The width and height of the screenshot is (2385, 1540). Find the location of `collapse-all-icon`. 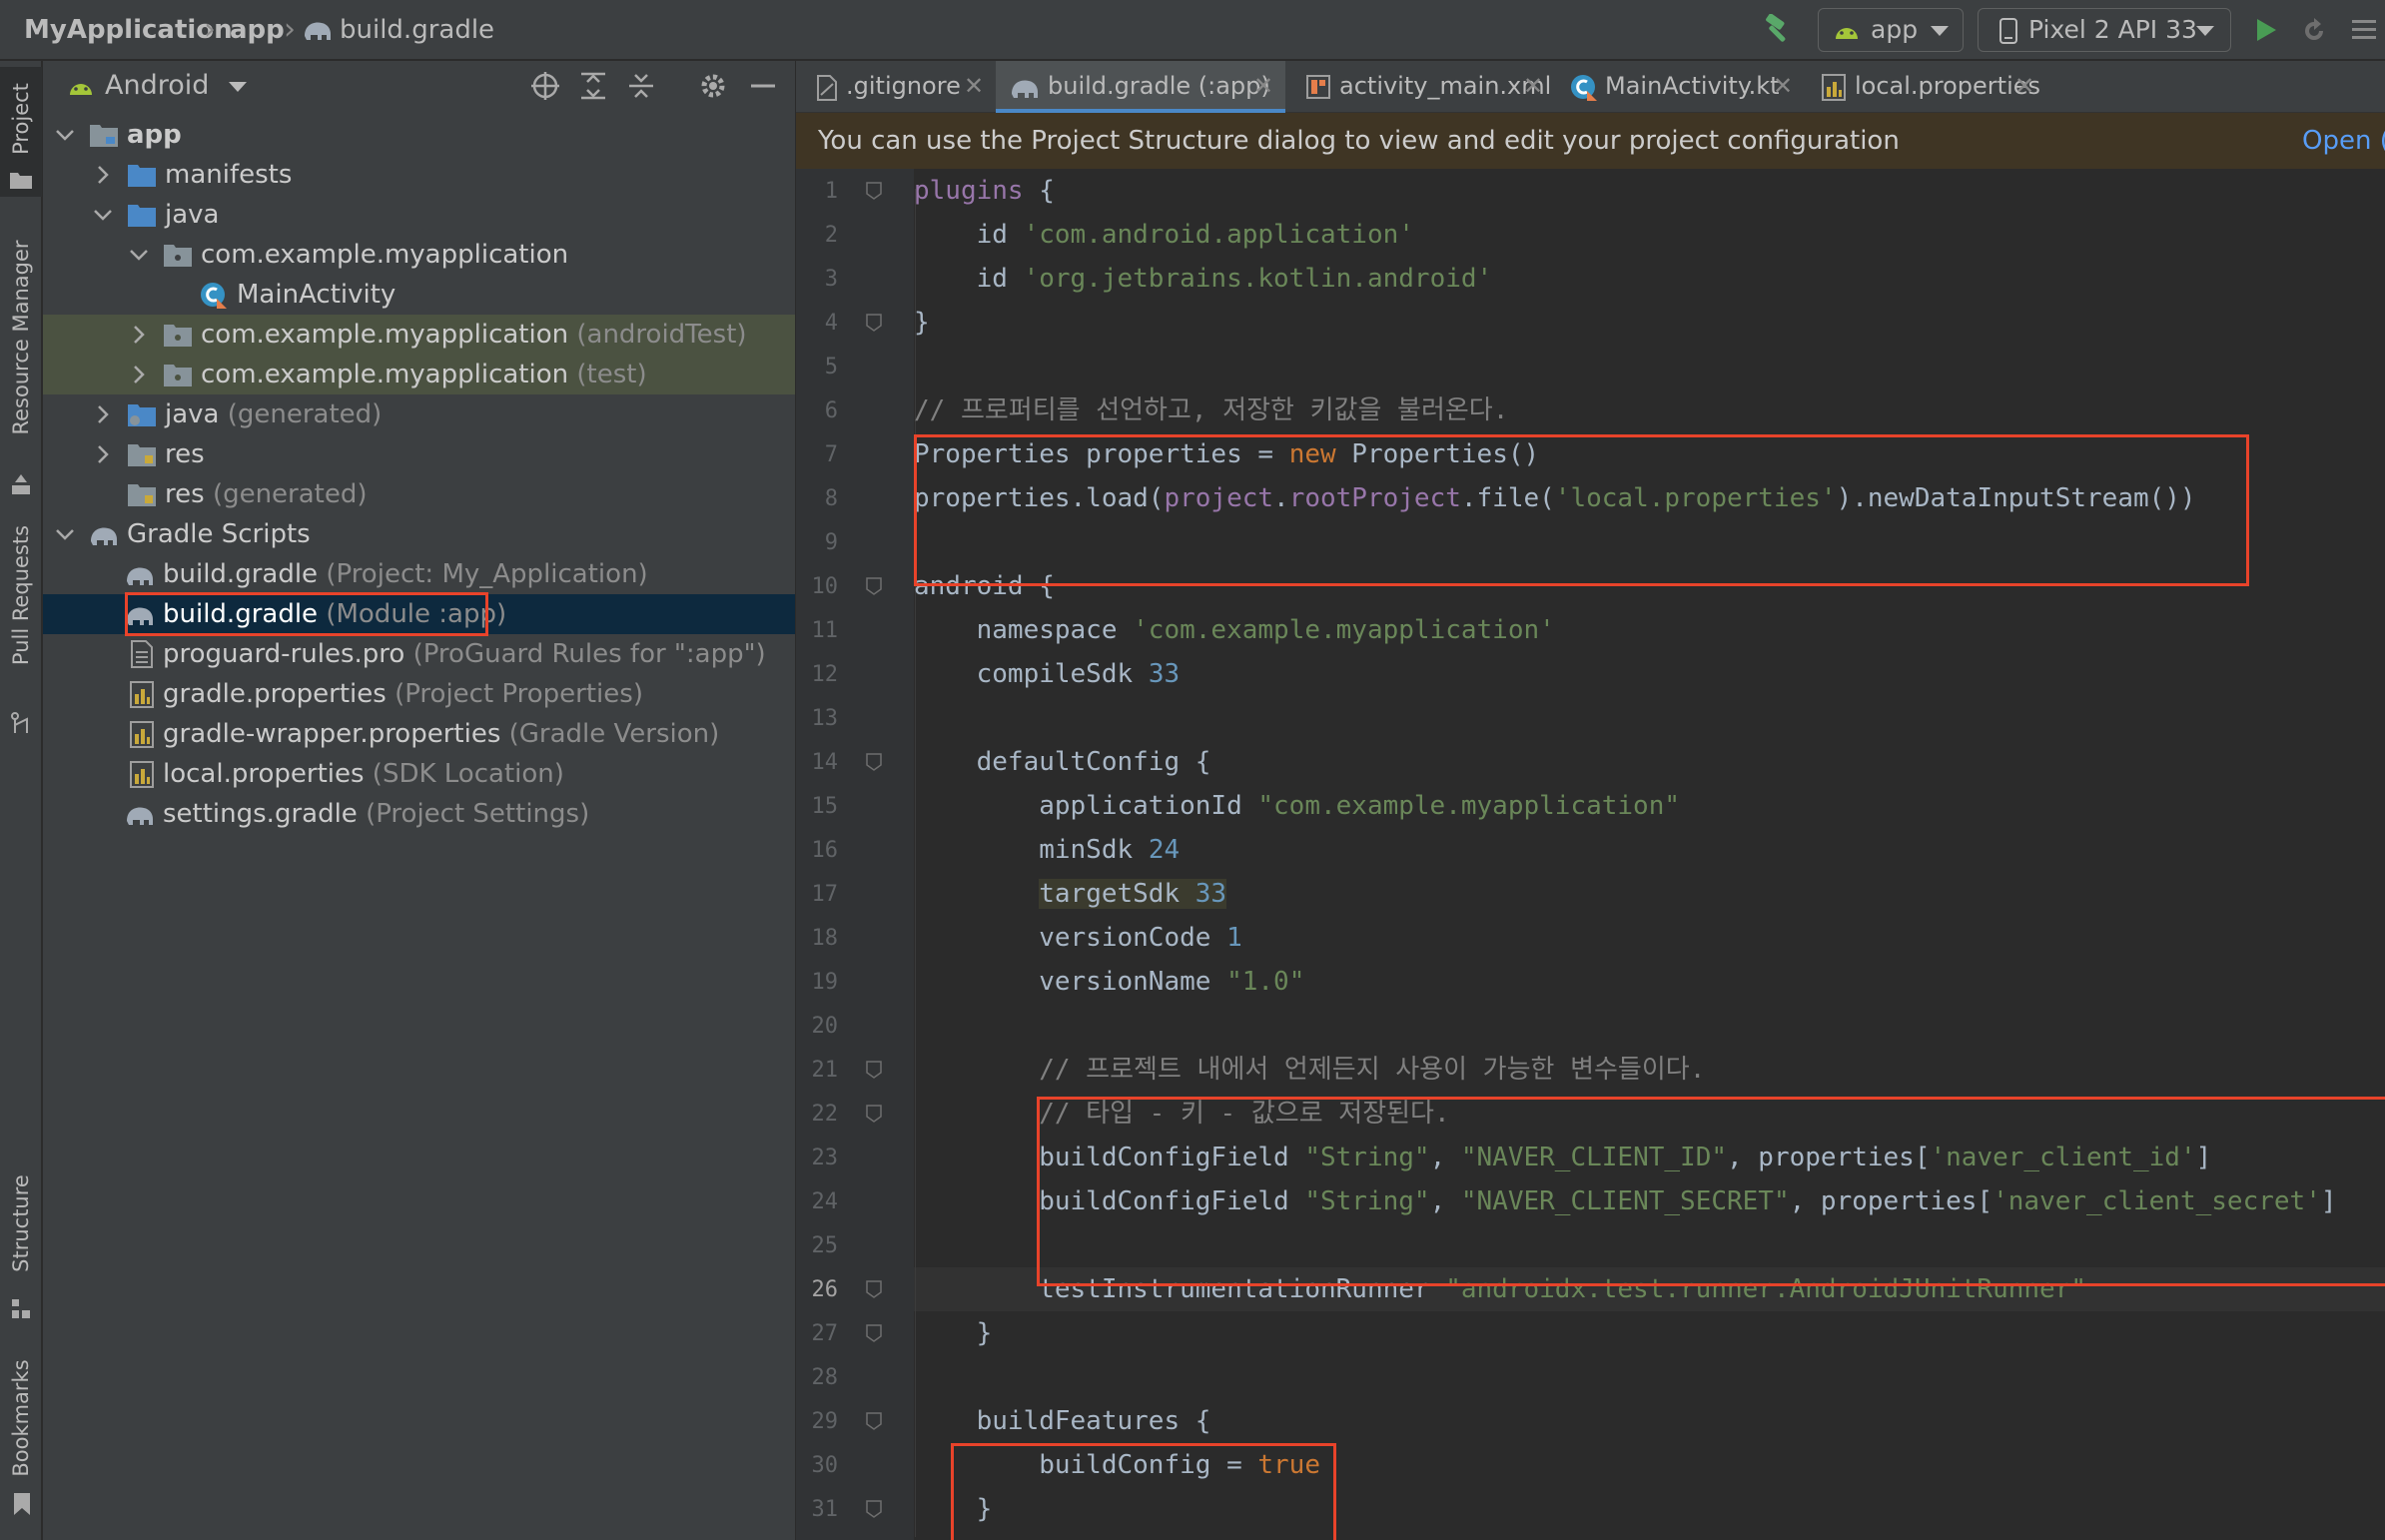

collapse-all-icon is located at coordinates (641, 86).